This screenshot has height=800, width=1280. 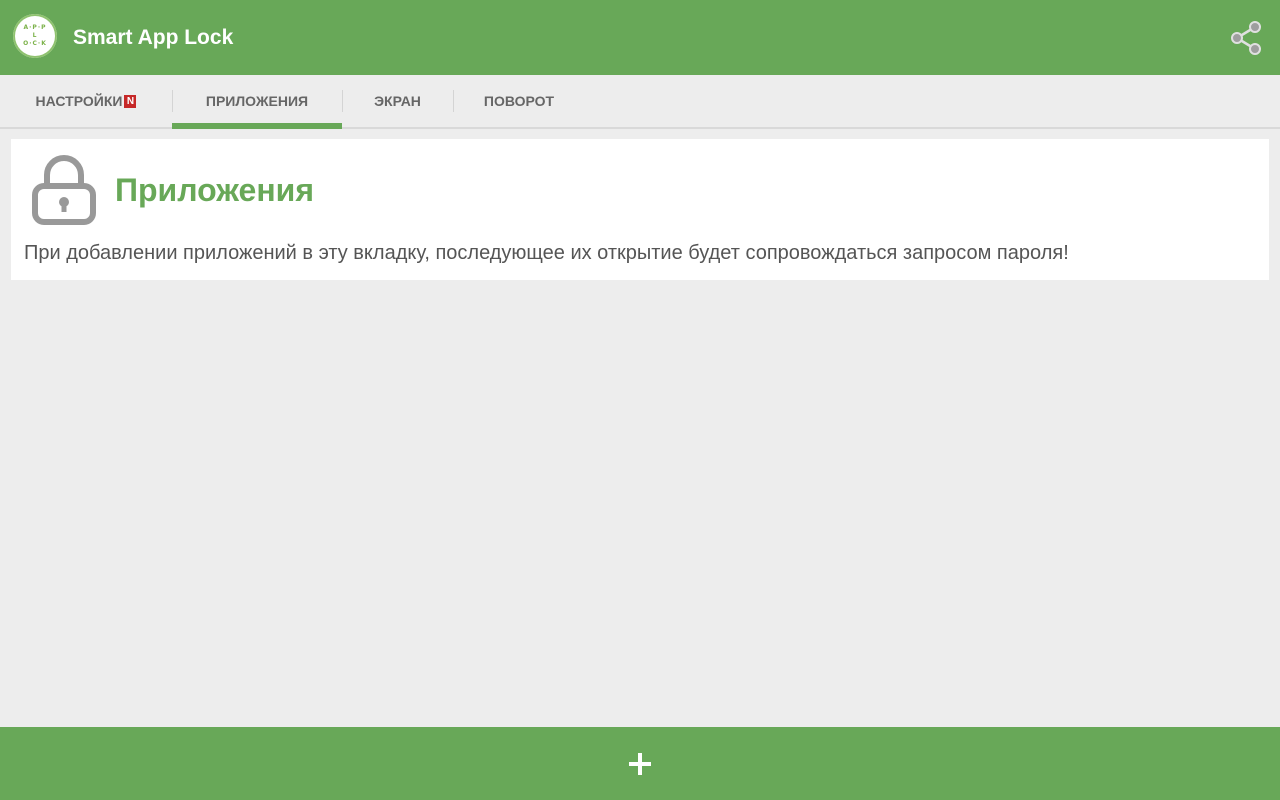 I want to click on logo-line-2: L, so click(x=35, y=35).